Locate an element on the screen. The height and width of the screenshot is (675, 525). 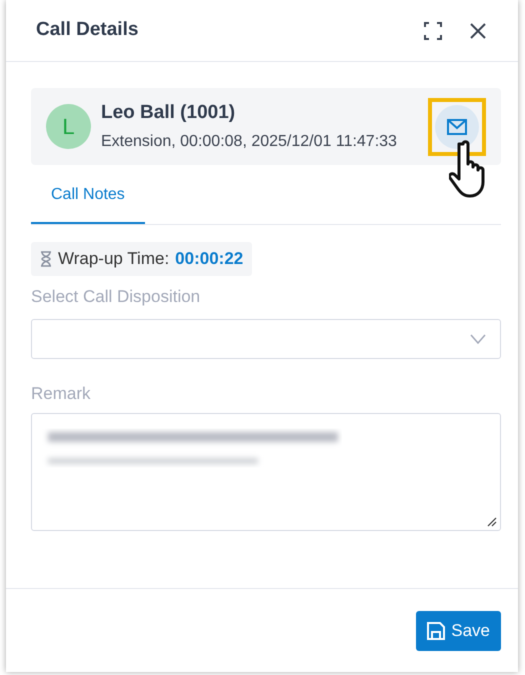
wrap-up-value: 00:00:22 is located at coordinates (209, 259).